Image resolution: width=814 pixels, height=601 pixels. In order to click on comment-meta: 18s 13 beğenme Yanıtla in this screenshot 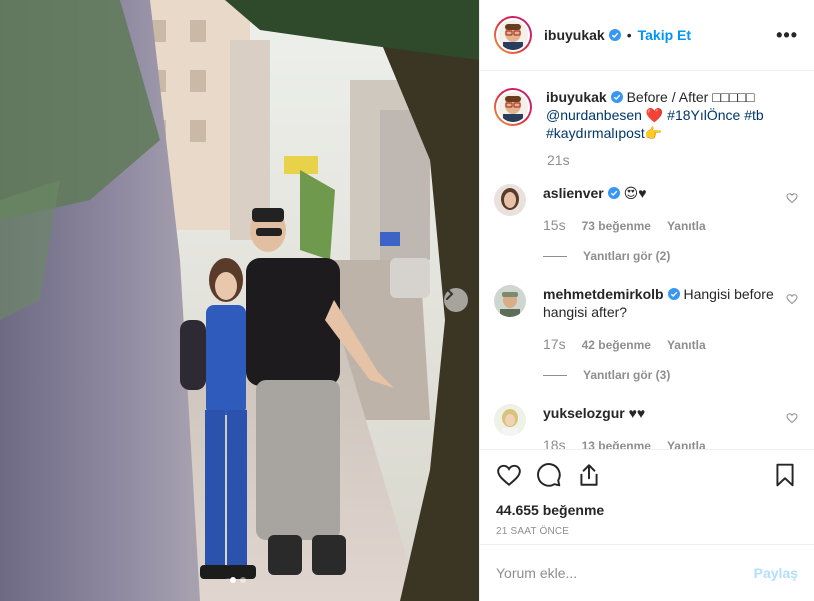, I will do `click(659, 442)`.